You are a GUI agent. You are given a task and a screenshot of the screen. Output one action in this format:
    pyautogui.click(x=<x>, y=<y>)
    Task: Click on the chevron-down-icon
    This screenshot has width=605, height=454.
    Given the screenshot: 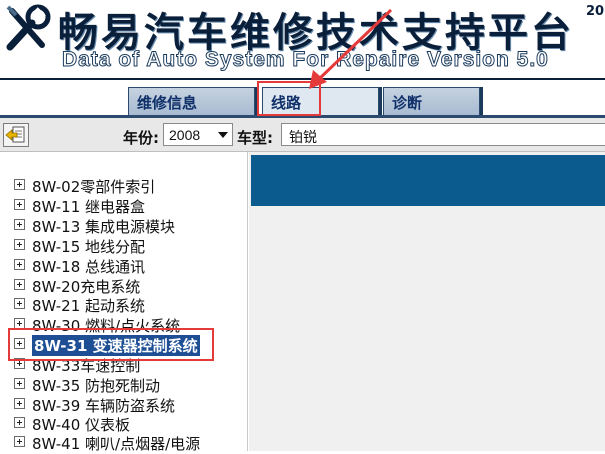 What is the action you would take?
    pyautogui.click(x=223, y=135)
    